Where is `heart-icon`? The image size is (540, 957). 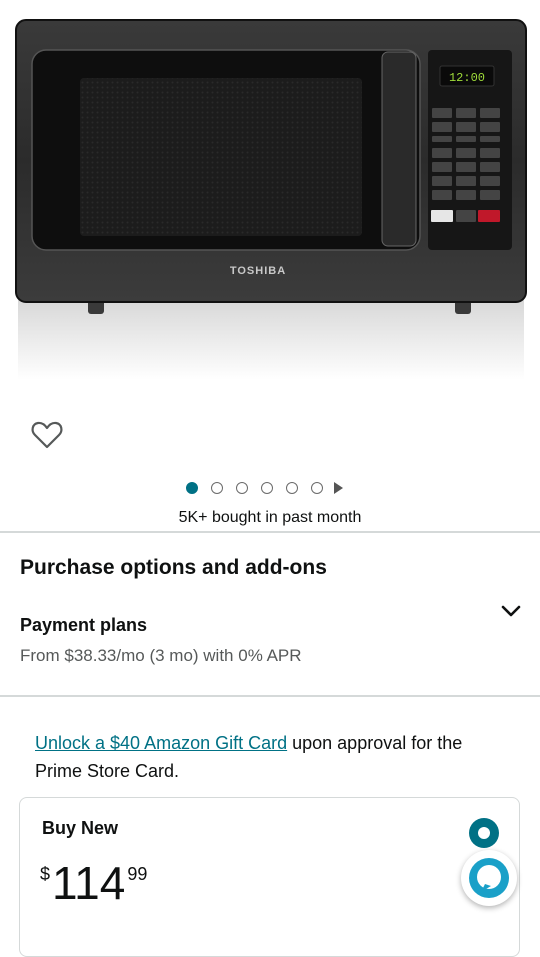 heart-icon is located at coordinates (47, 435).